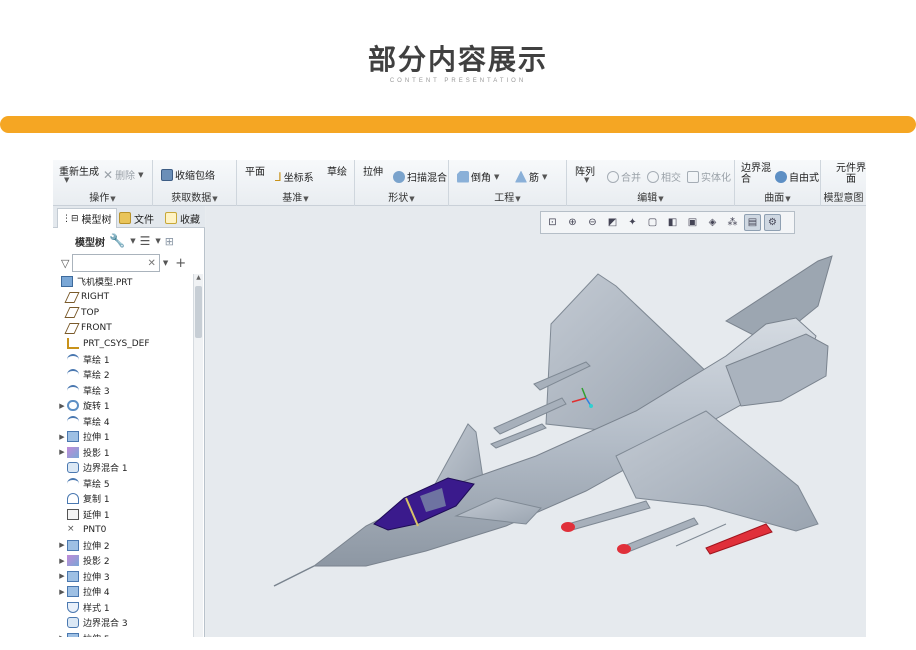 The height and width of the screenshot is (650, 916). Describe the element at coordinates (399, 176) in the screenshot. I see `swept-blend-icon` at that location.